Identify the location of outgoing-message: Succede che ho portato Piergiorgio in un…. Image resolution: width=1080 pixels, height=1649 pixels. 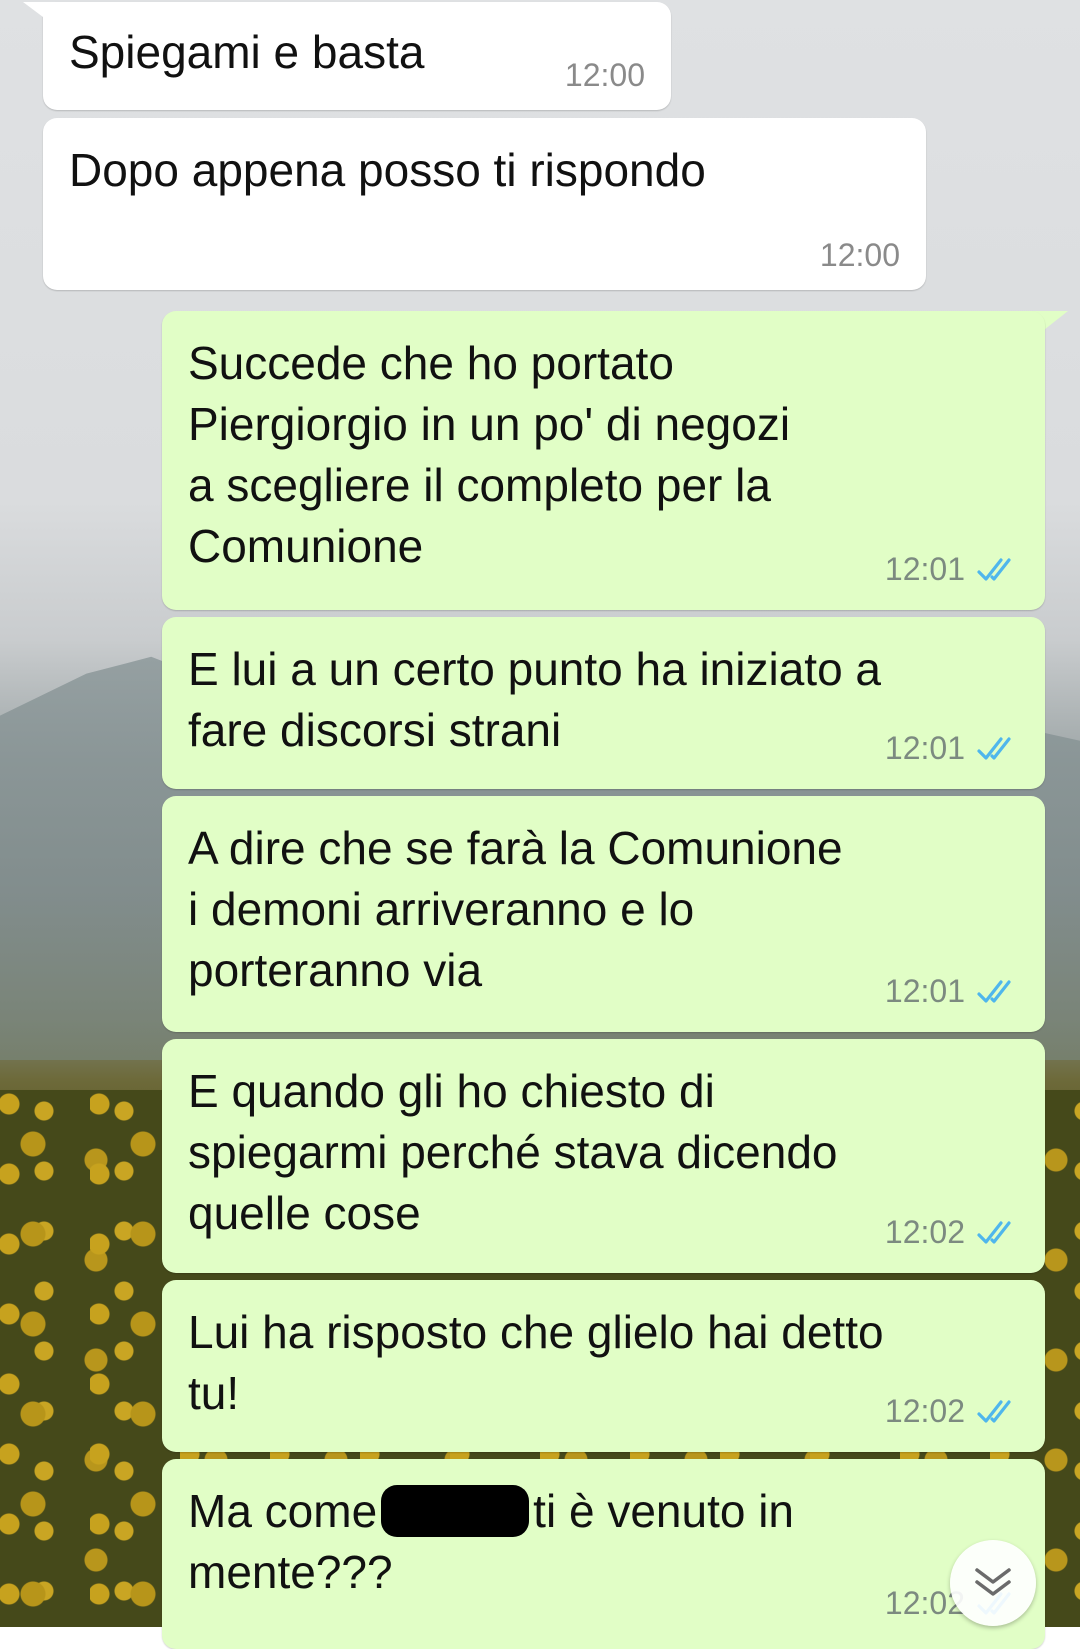
(603, 460).